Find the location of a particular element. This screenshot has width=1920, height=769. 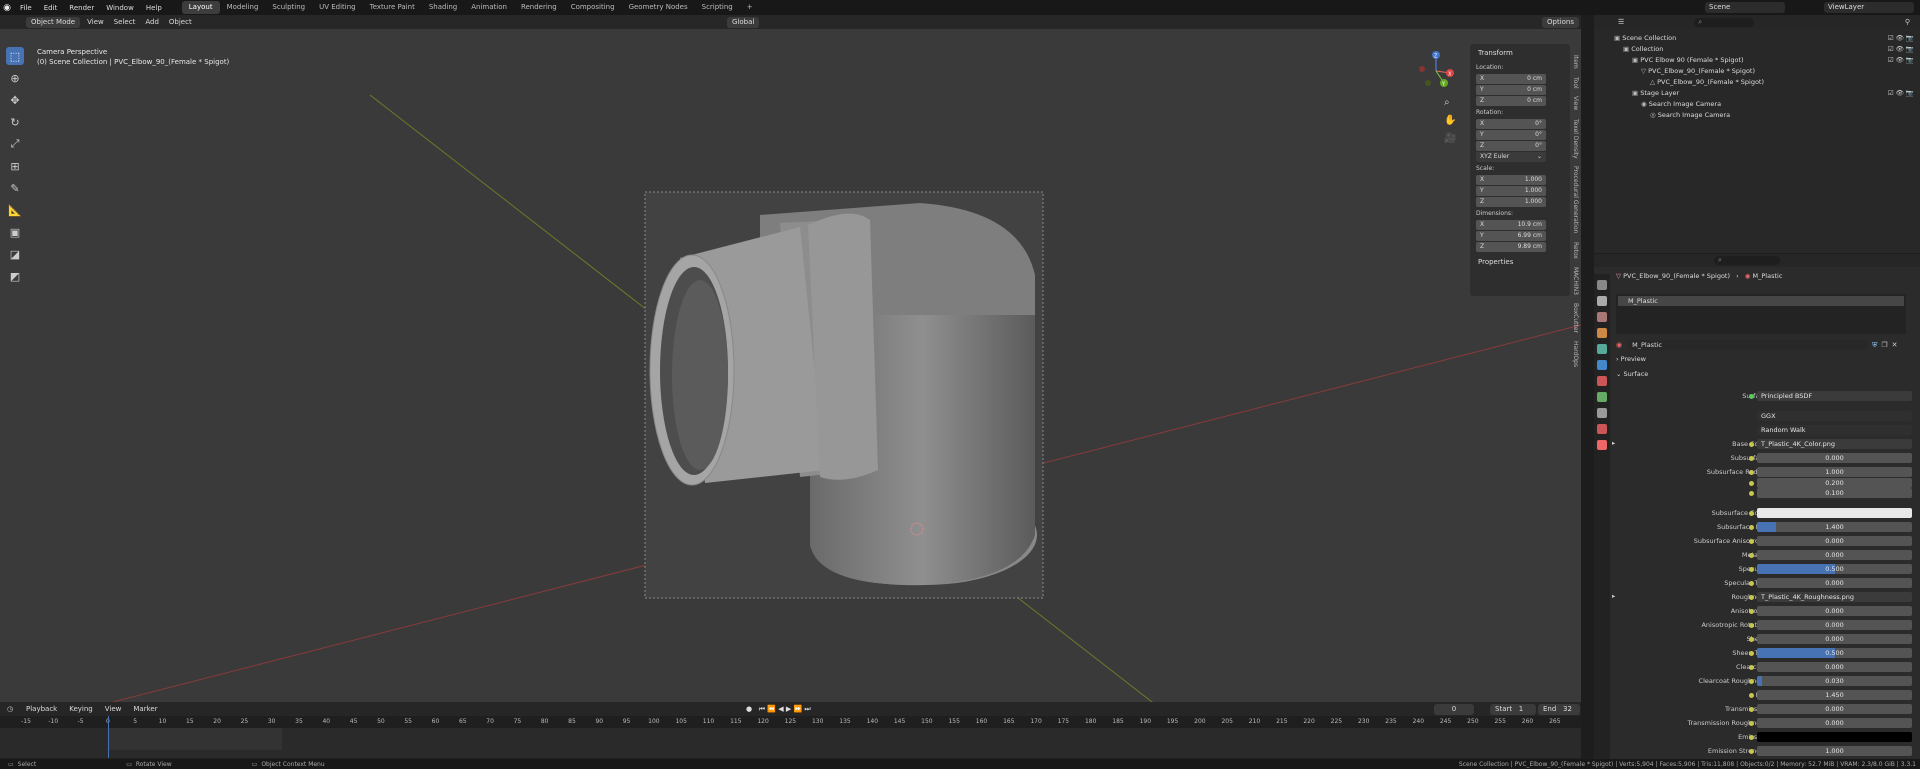

fake-user-icon: ⛨ is located at coordinates (1874, 345).